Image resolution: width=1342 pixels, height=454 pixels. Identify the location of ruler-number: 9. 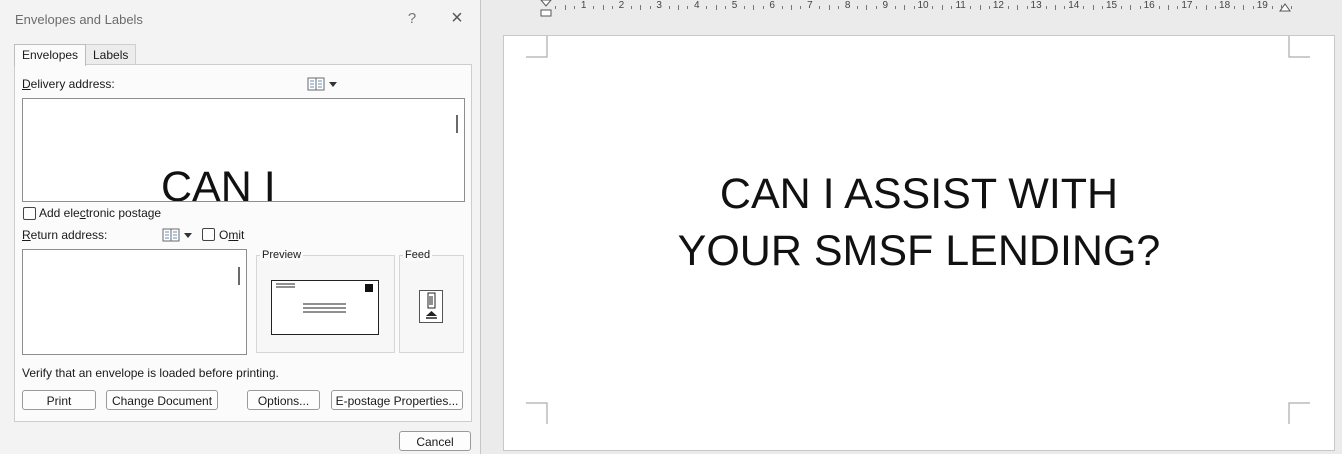
(885, 5).